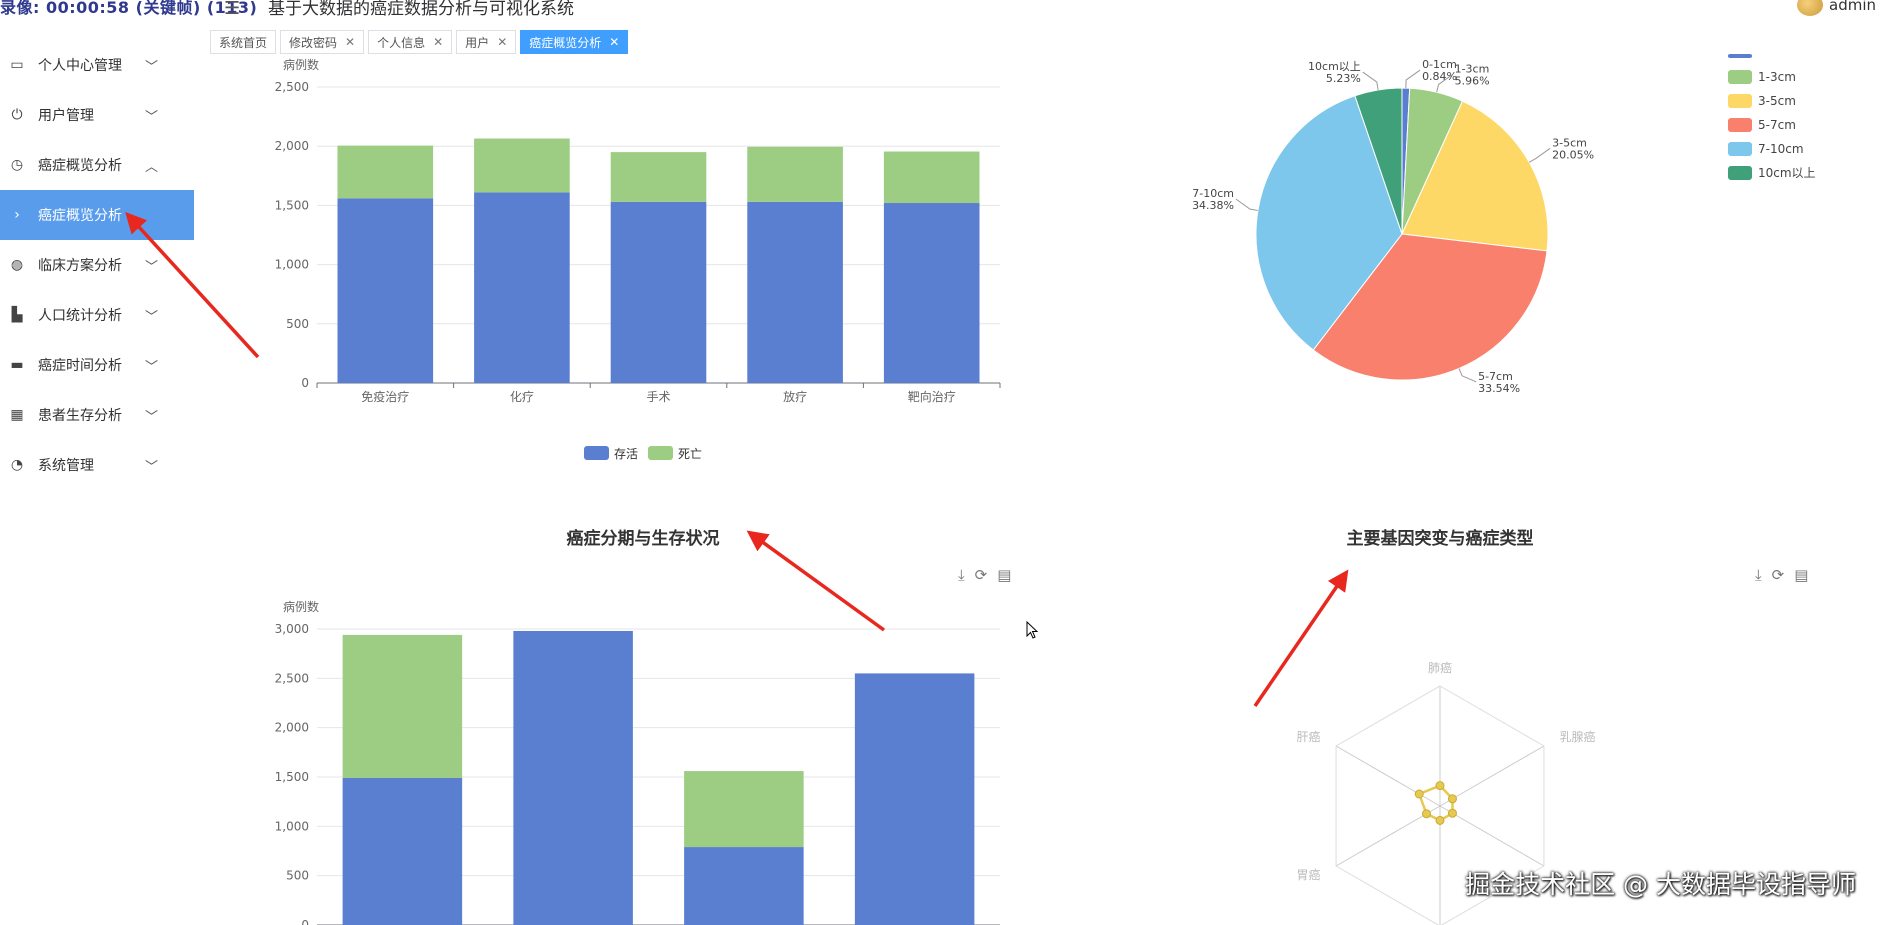 This screenshot has width=1882, height=925. I want to click on sidebar-item-5: ▙ 人口统计分析 ﹀, so click(97, 315).